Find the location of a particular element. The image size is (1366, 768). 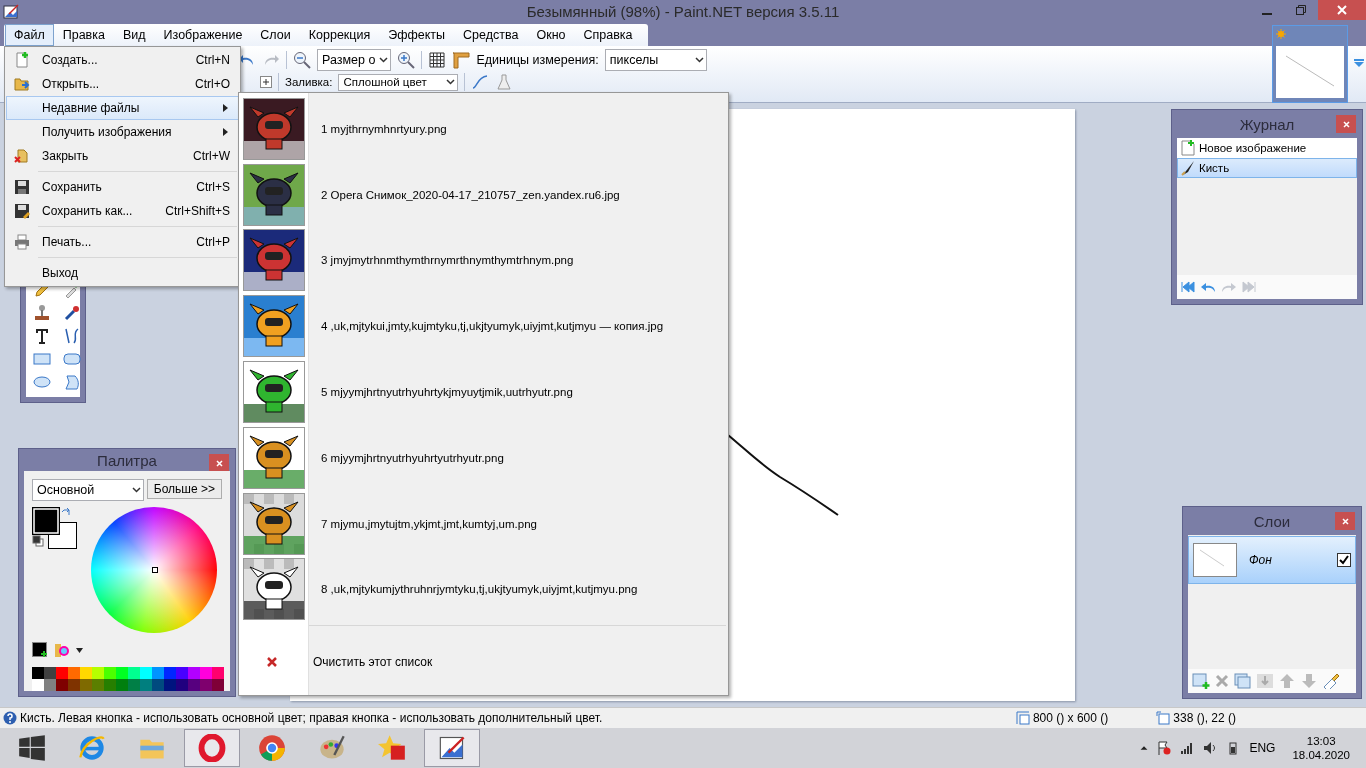

ruler-icon is located at coordinates (461, 60).